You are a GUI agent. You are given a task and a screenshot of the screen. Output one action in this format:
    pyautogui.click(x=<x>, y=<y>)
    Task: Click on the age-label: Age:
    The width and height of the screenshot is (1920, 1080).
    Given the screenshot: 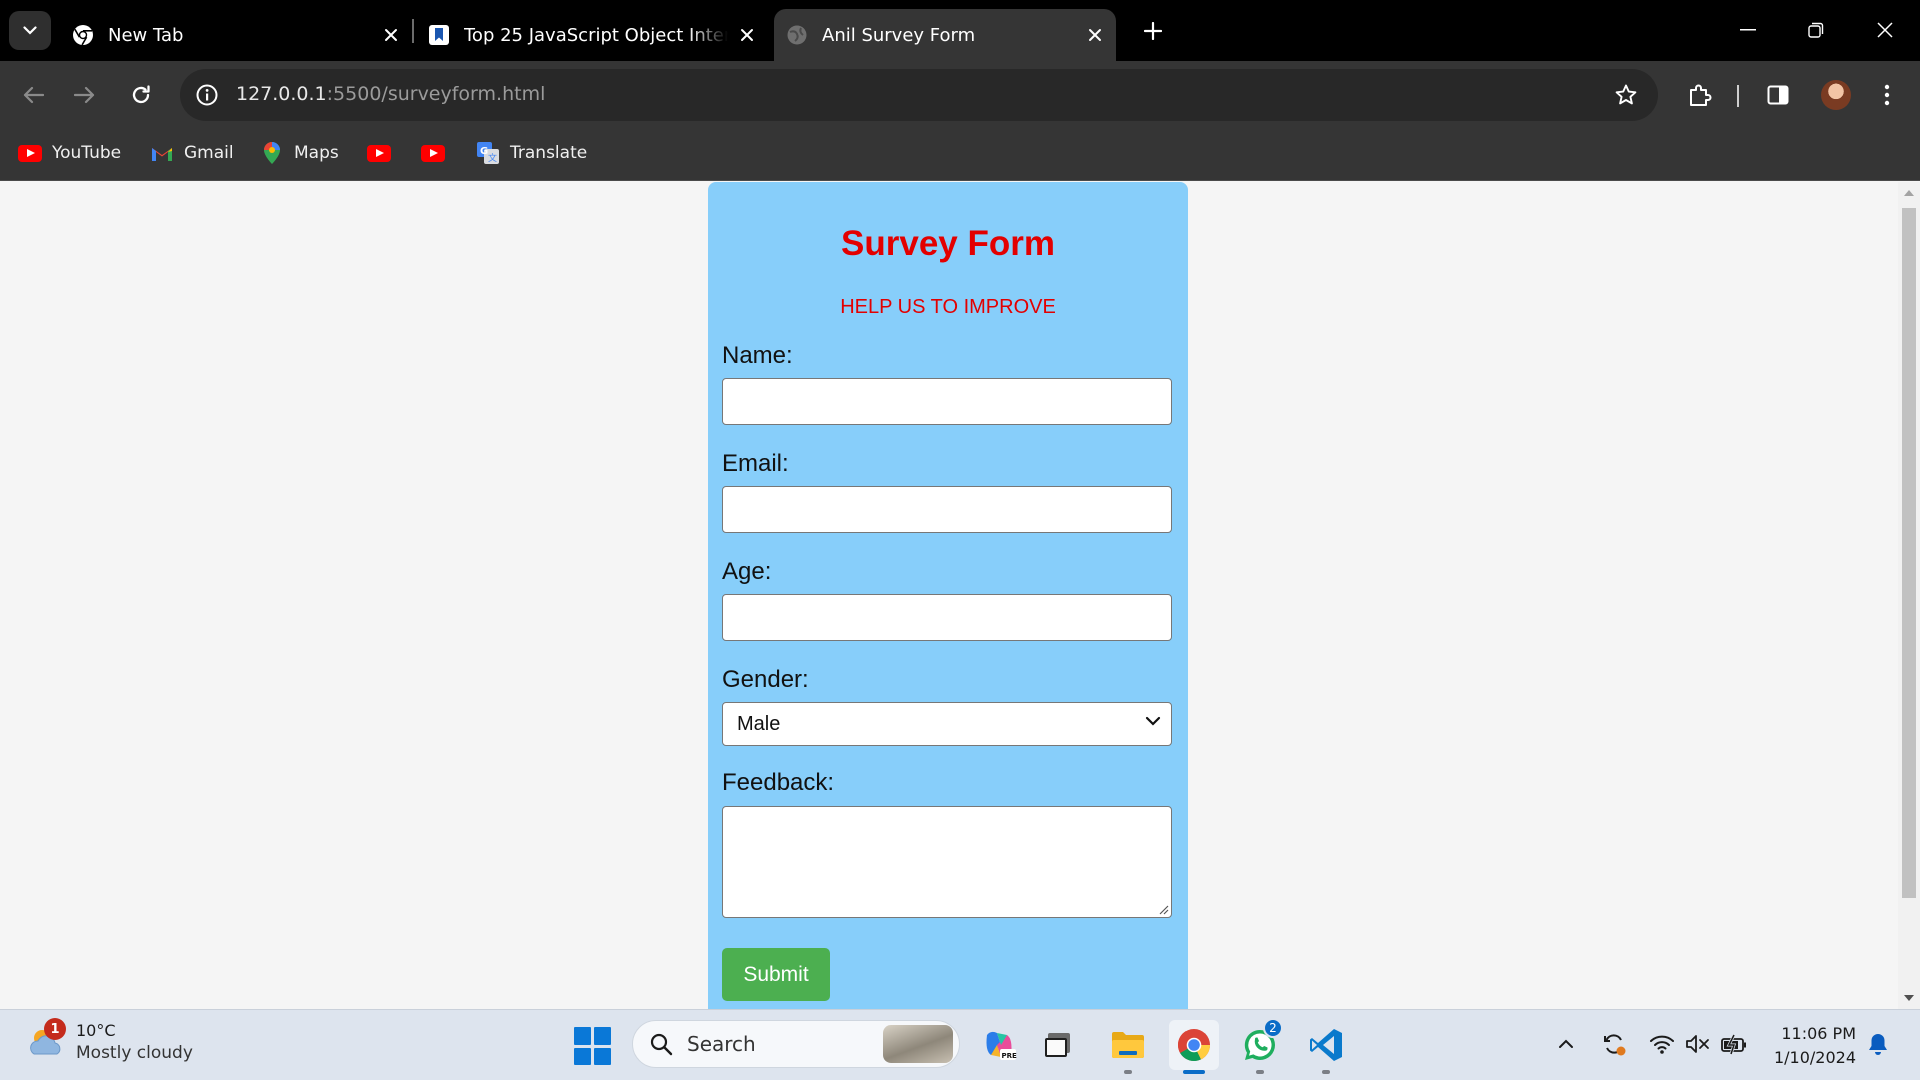 What is the action you would take?
    pyautogui.click(x=747, y=571)
    